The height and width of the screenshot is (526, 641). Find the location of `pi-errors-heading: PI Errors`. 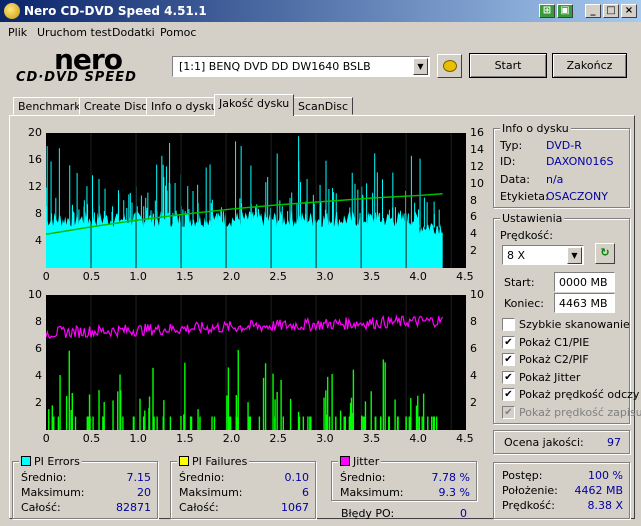

pi-errors-heading: PI Errors is located at coordinates (50, 461).